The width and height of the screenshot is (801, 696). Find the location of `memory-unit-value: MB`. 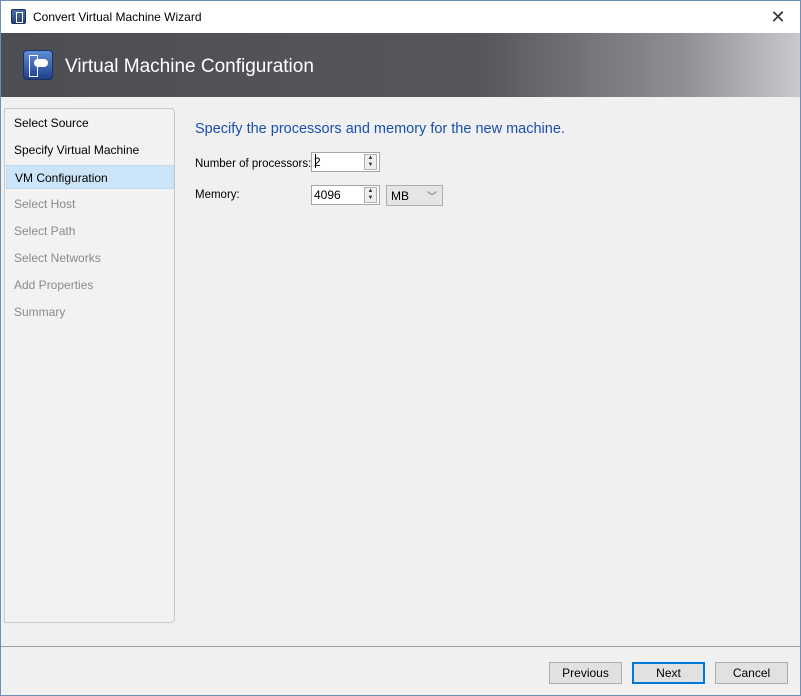

memory-unit-value: MB is located at coordinates (400, 196).